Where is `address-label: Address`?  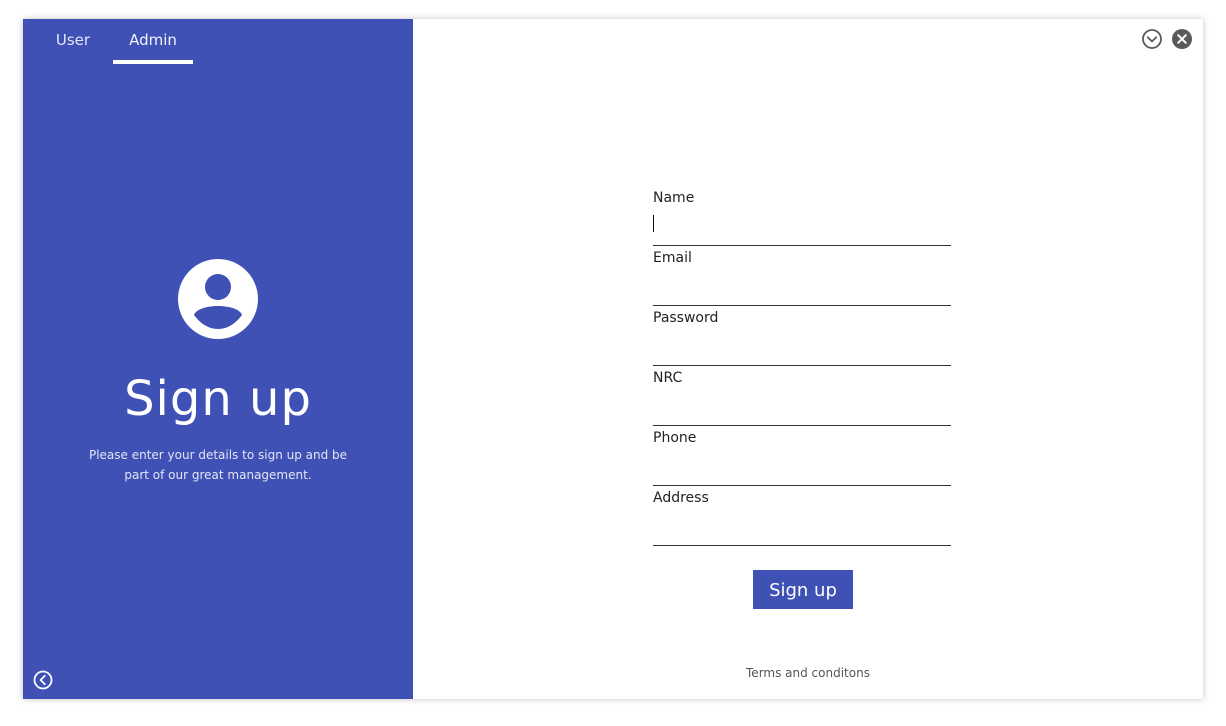
address-label: Address is located at coordinates (681, 498).